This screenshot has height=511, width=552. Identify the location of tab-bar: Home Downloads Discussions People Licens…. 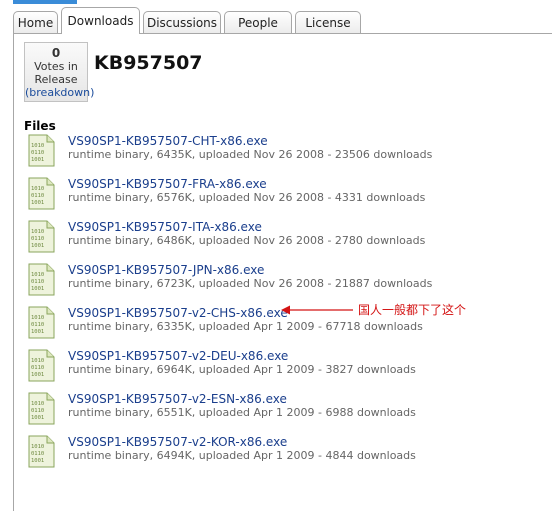
(276, 17).